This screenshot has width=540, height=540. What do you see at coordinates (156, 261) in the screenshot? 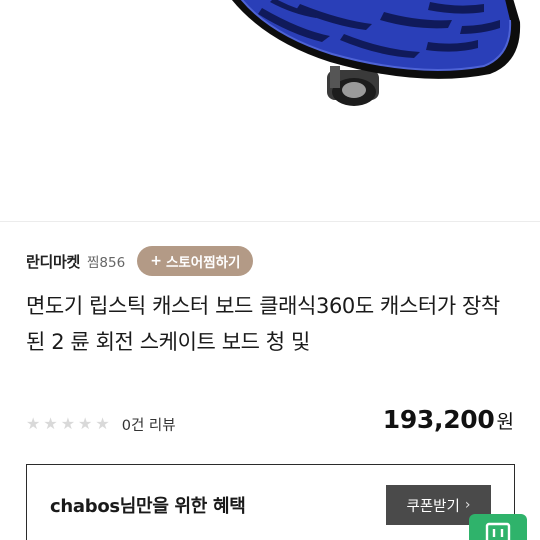
I see `plus-icon: +` at bounding box center [156, 261].